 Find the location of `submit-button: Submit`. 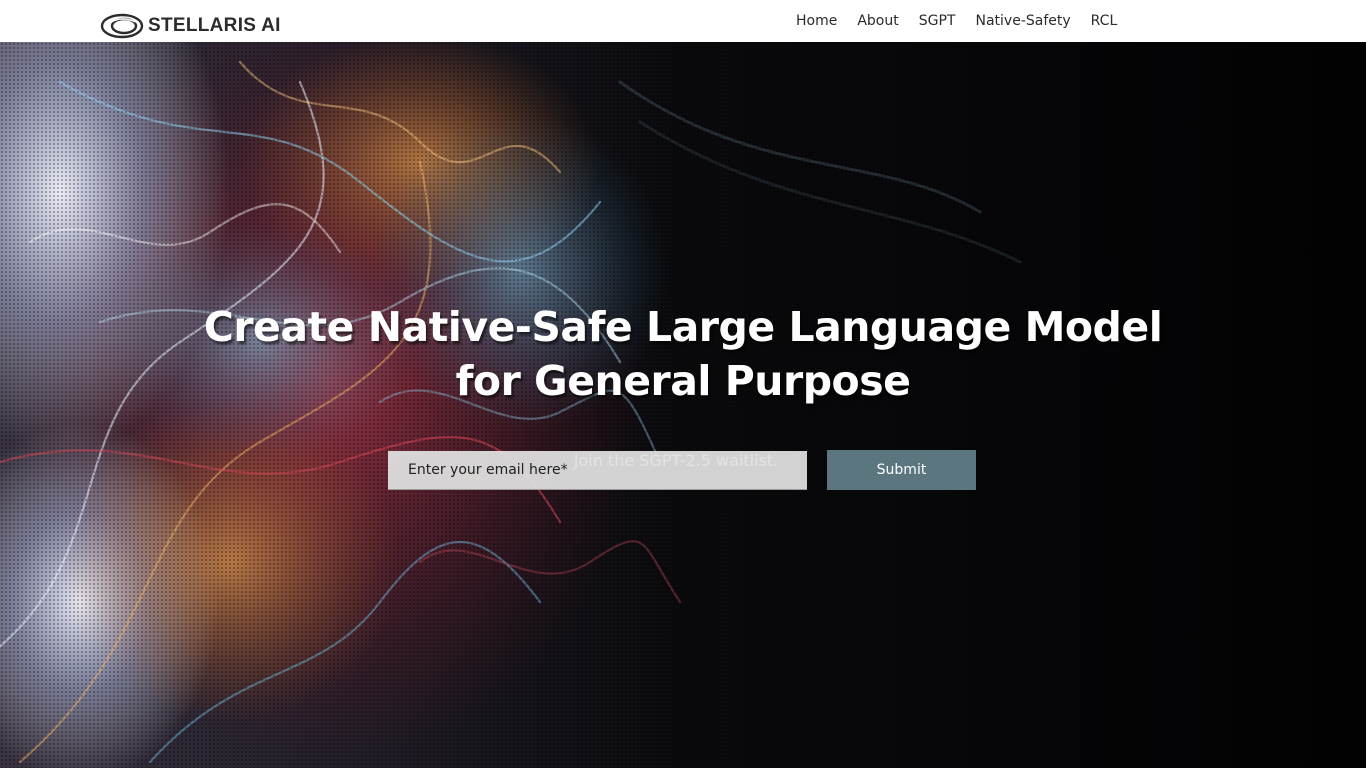

submit-button: Submit is located at coordinates (901, 470).